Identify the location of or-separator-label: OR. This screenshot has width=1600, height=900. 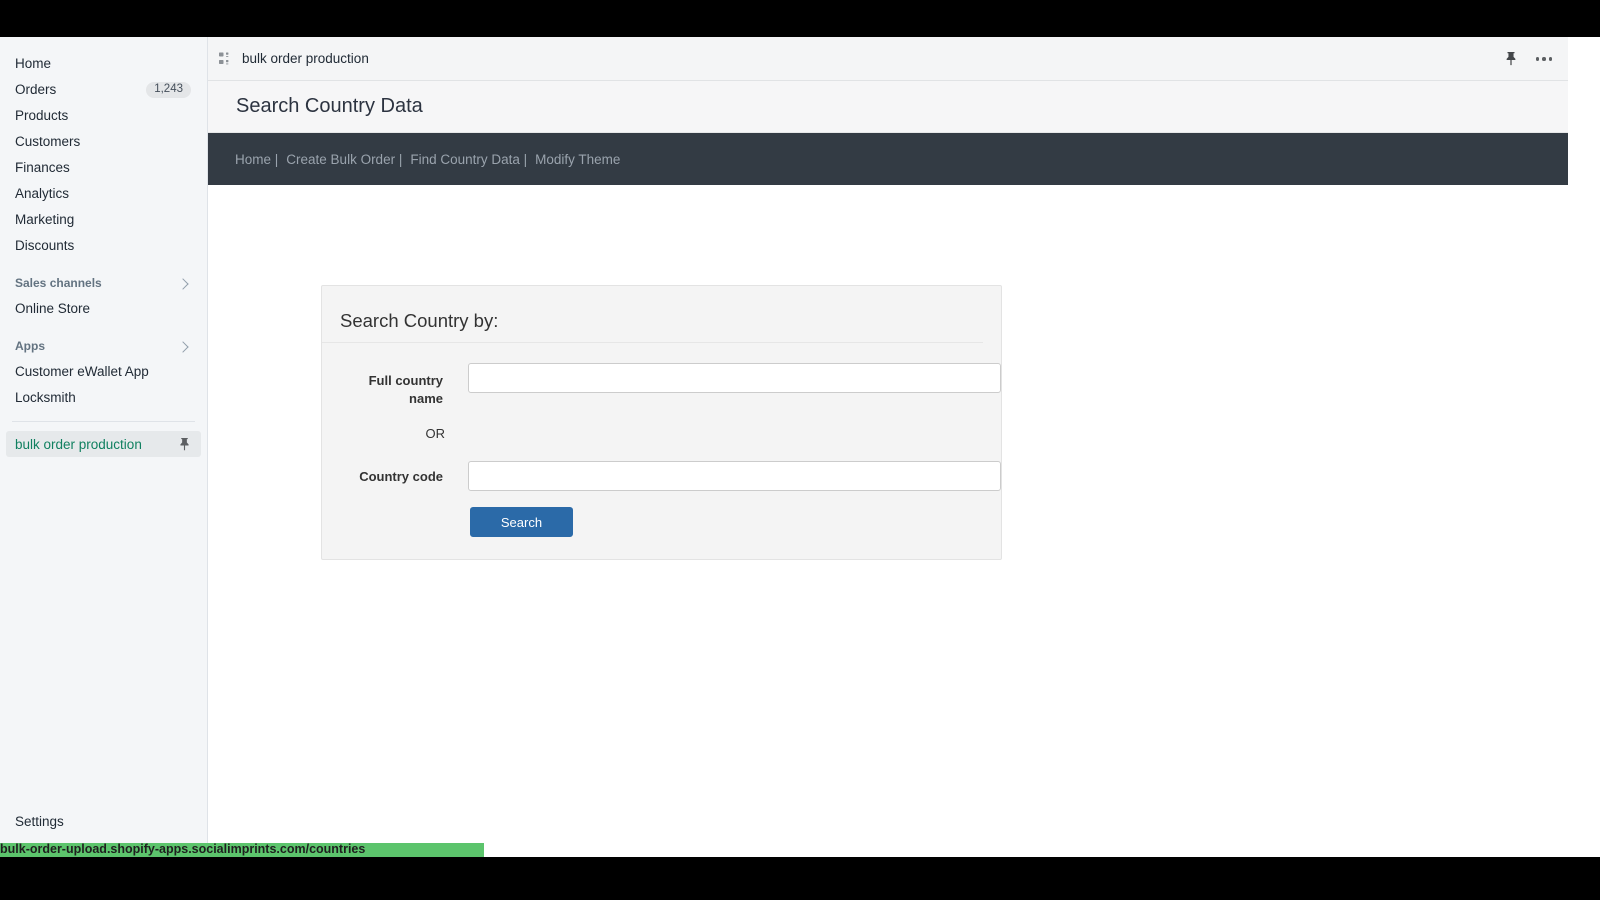
(435, 433).